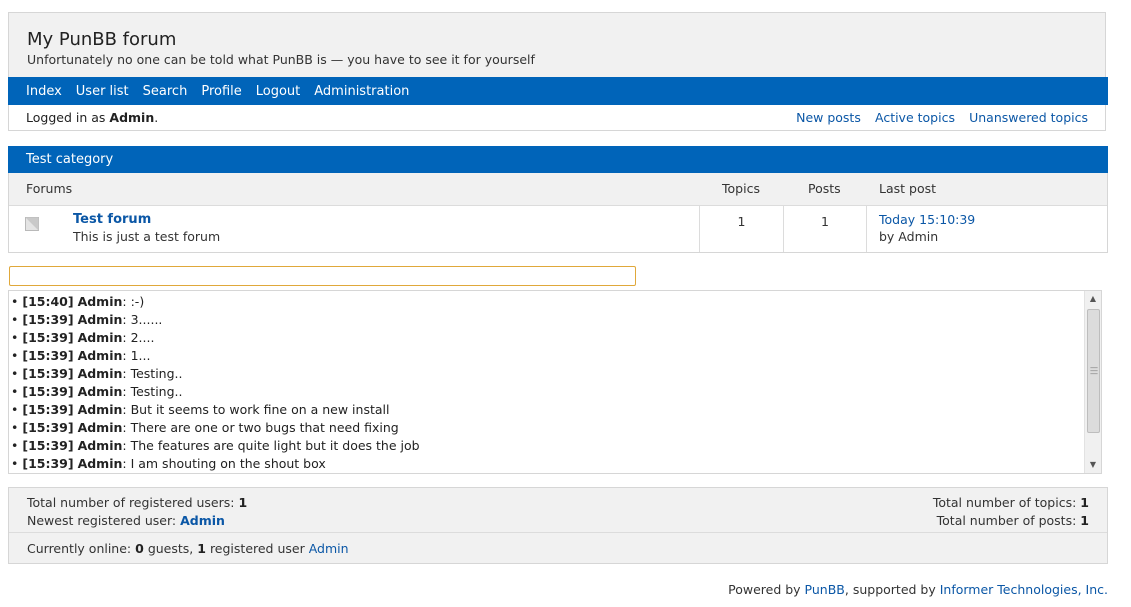 This screenshot has height=607, width=1131. I want to click on registered-online-count: 1, so click(201, 548).